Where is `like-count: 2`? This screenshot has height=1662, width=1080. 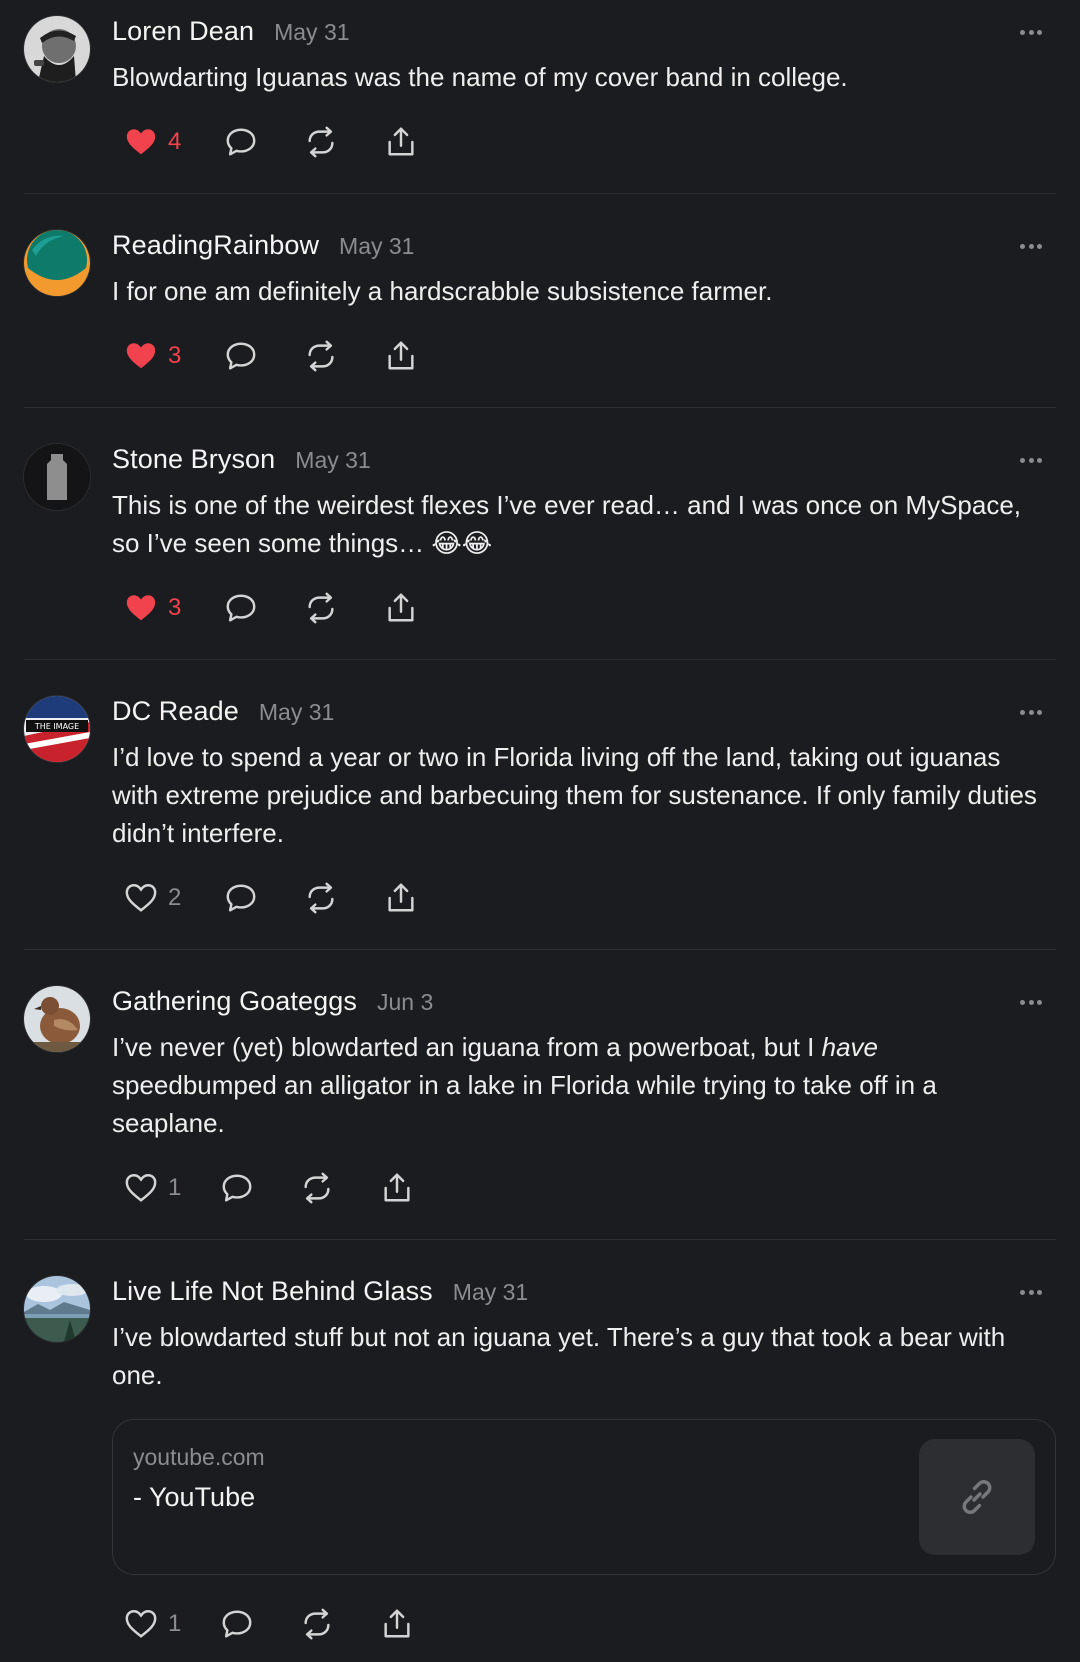 like-count: 2 is located at coordinates (175, 897).